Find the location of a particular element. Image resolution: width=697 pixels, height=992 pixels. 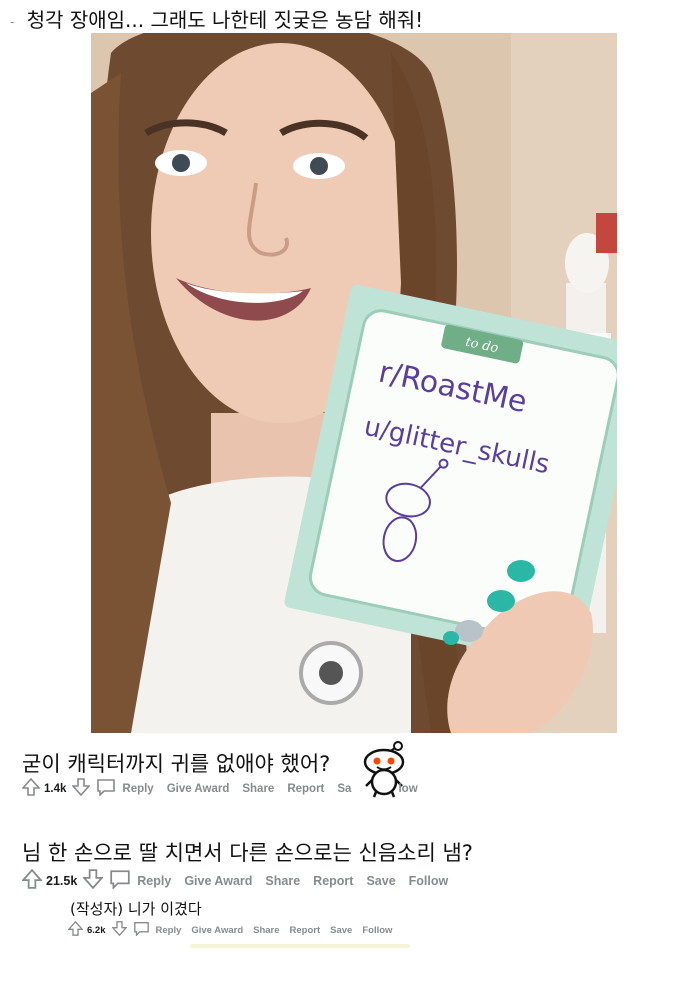

comment-2-text: 님 한 손으로 딸 치면서 다른 손으로는 신음소리 냄? is located at coordinates (247, 853).